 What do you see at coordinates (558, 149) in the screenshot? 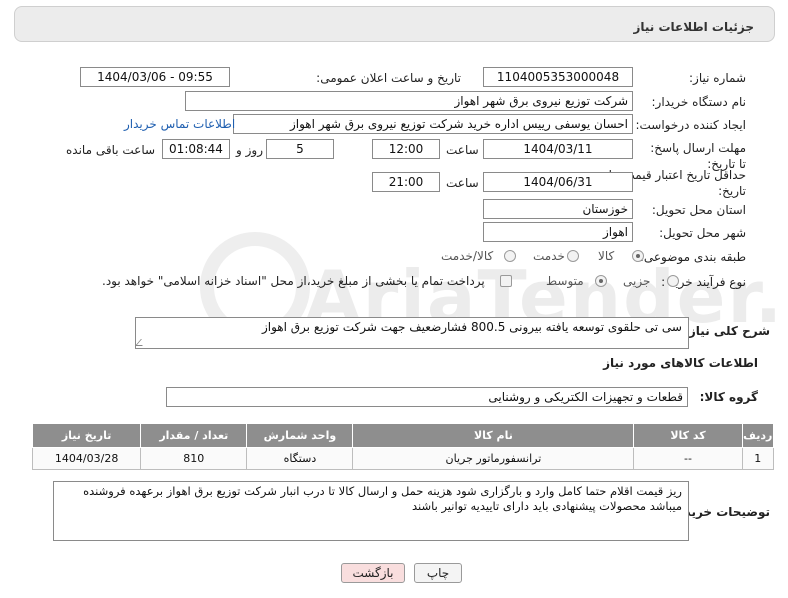
I see `deadline-date-field: 1404/03/11` at bounding box center [558, 149].